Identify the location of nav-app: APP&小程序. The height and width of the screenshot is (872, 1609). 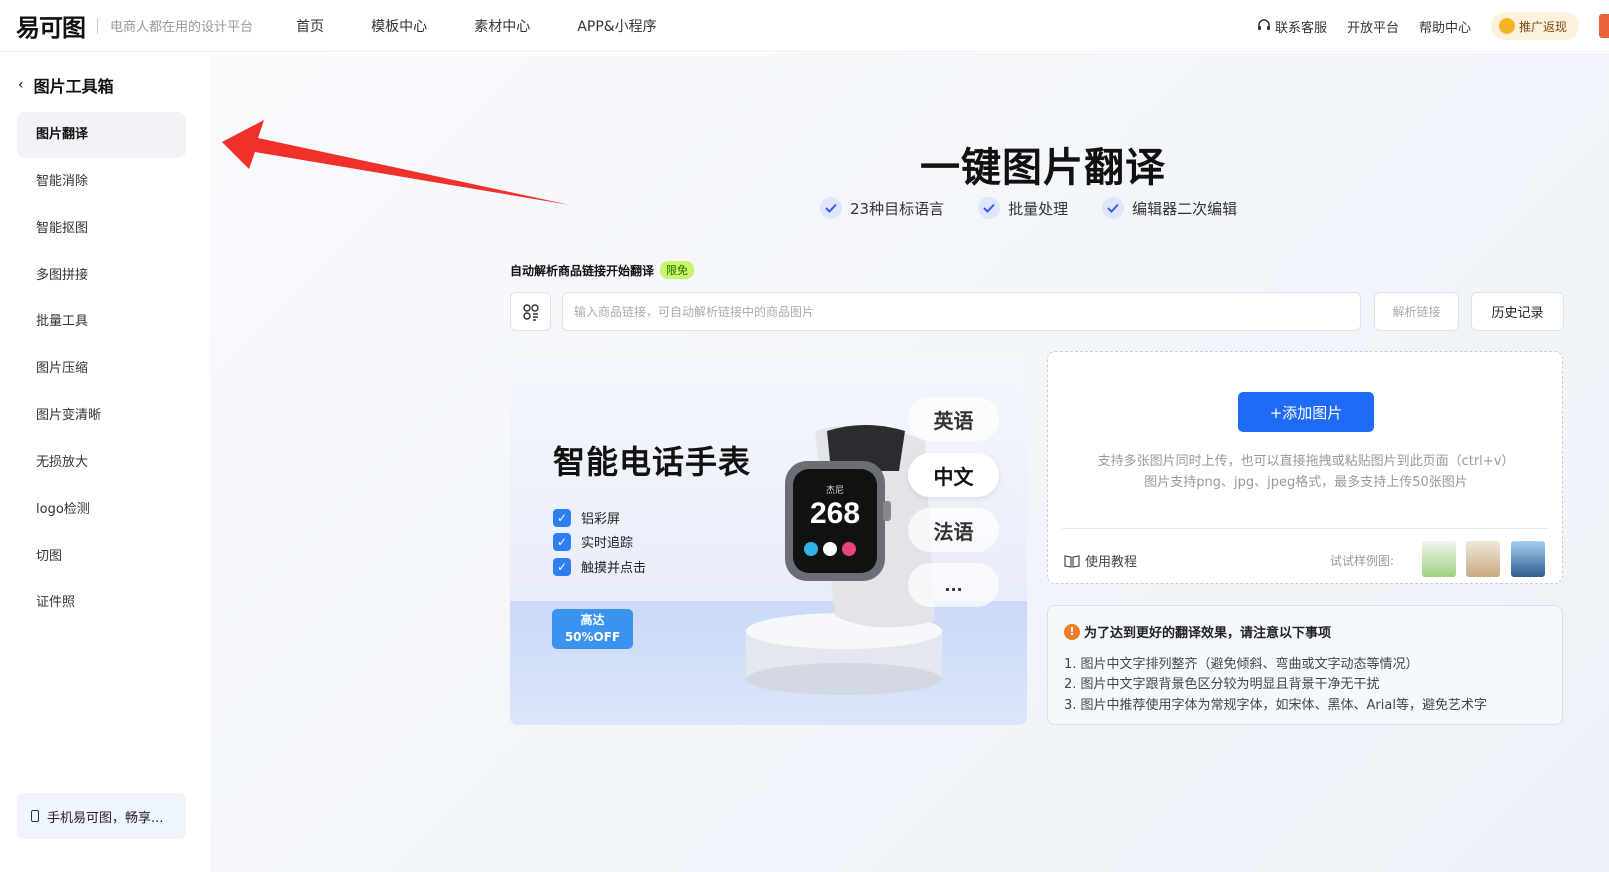
(616, 27).